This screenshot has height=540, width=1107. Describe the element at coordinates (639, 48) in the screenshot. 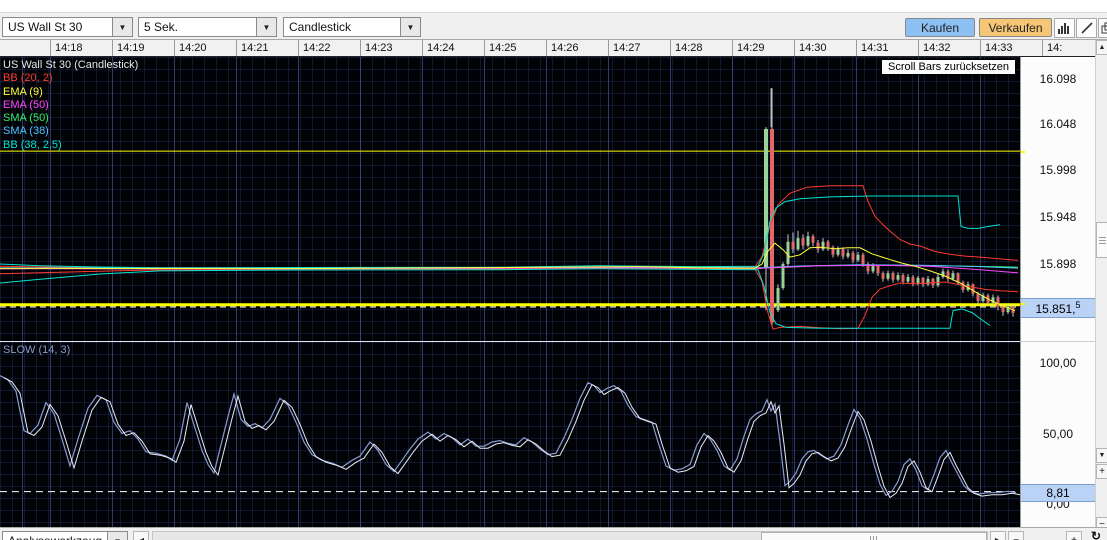

I see `time-tick: 14:27` at that location.